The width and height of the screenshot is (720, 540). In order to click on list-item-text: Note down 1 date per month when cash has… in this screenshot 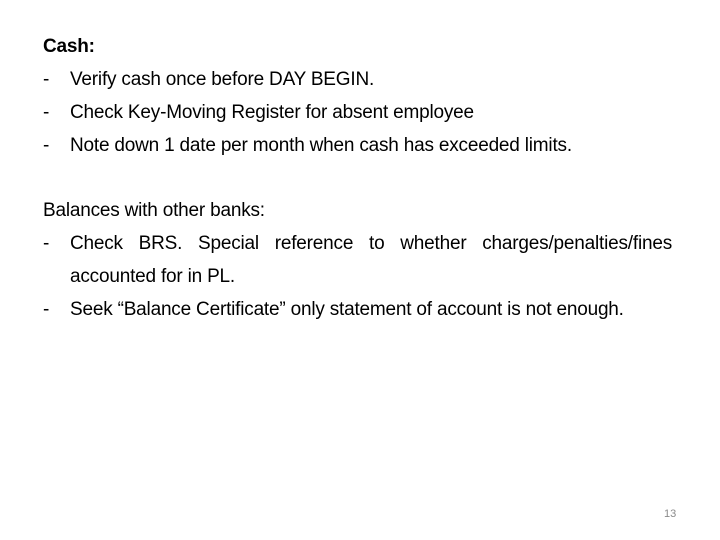, I will do `click(321, 145)`.